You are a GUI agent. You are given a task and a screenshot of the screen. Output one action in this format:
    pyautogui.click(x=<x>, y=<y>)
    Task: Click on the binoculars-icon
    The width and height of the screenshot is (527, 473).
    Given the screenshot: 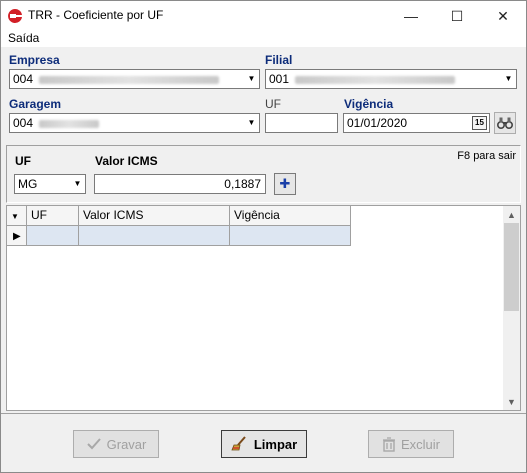 What is the action you would take?
    pyautogui.click(x=505, y=123)
    